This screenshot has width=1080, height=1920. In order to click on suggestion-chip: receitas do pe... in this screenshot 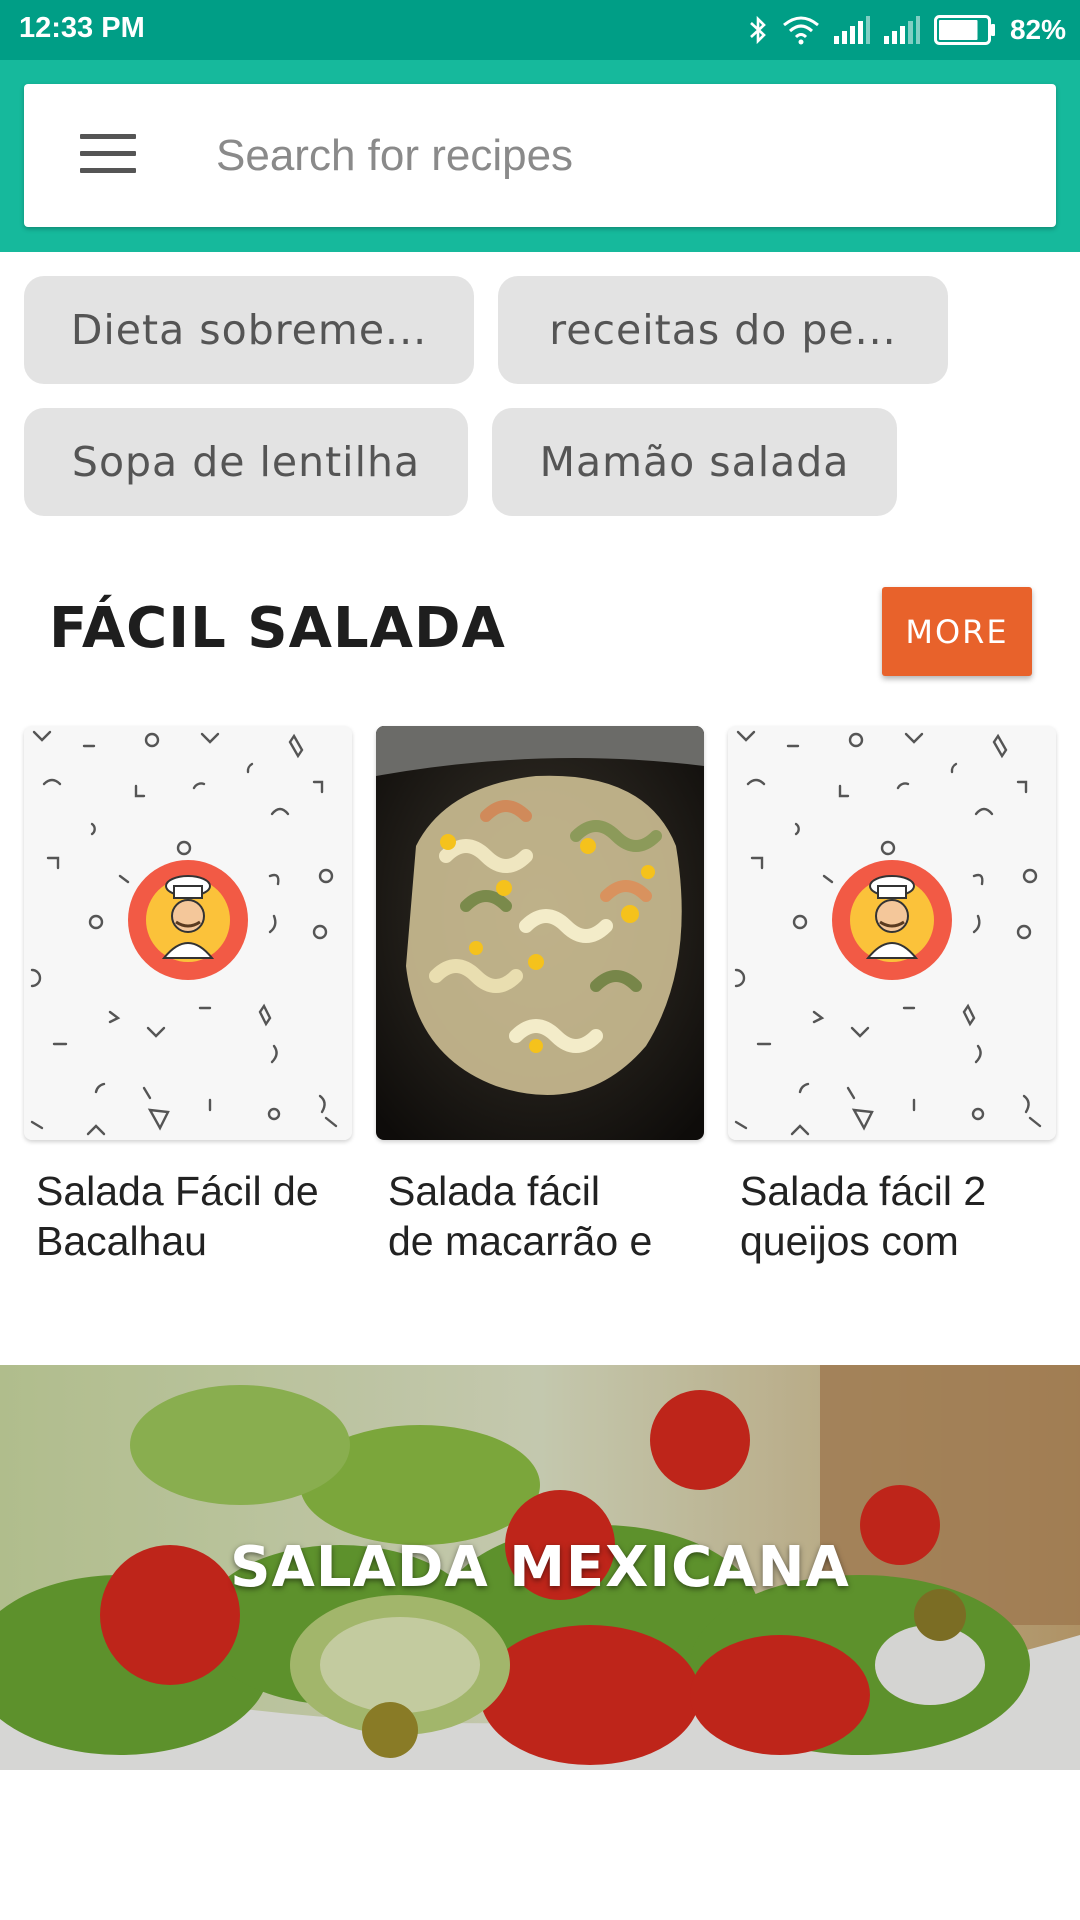, I will do `click(723, 330)`.